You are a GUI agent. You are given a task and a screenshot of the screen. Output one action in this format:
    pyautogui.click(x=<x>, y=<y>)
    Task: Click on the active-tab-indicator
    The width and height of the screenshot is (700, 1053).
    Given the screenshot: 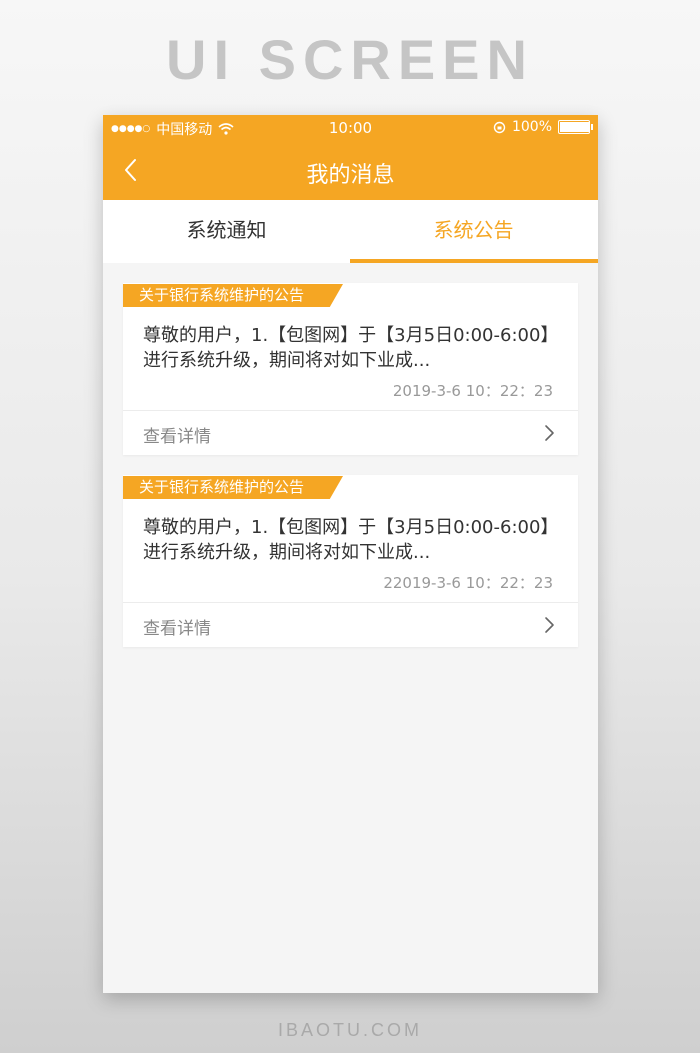 What is the action you would take?
    pyautogui.click(x=474, y=261)
    